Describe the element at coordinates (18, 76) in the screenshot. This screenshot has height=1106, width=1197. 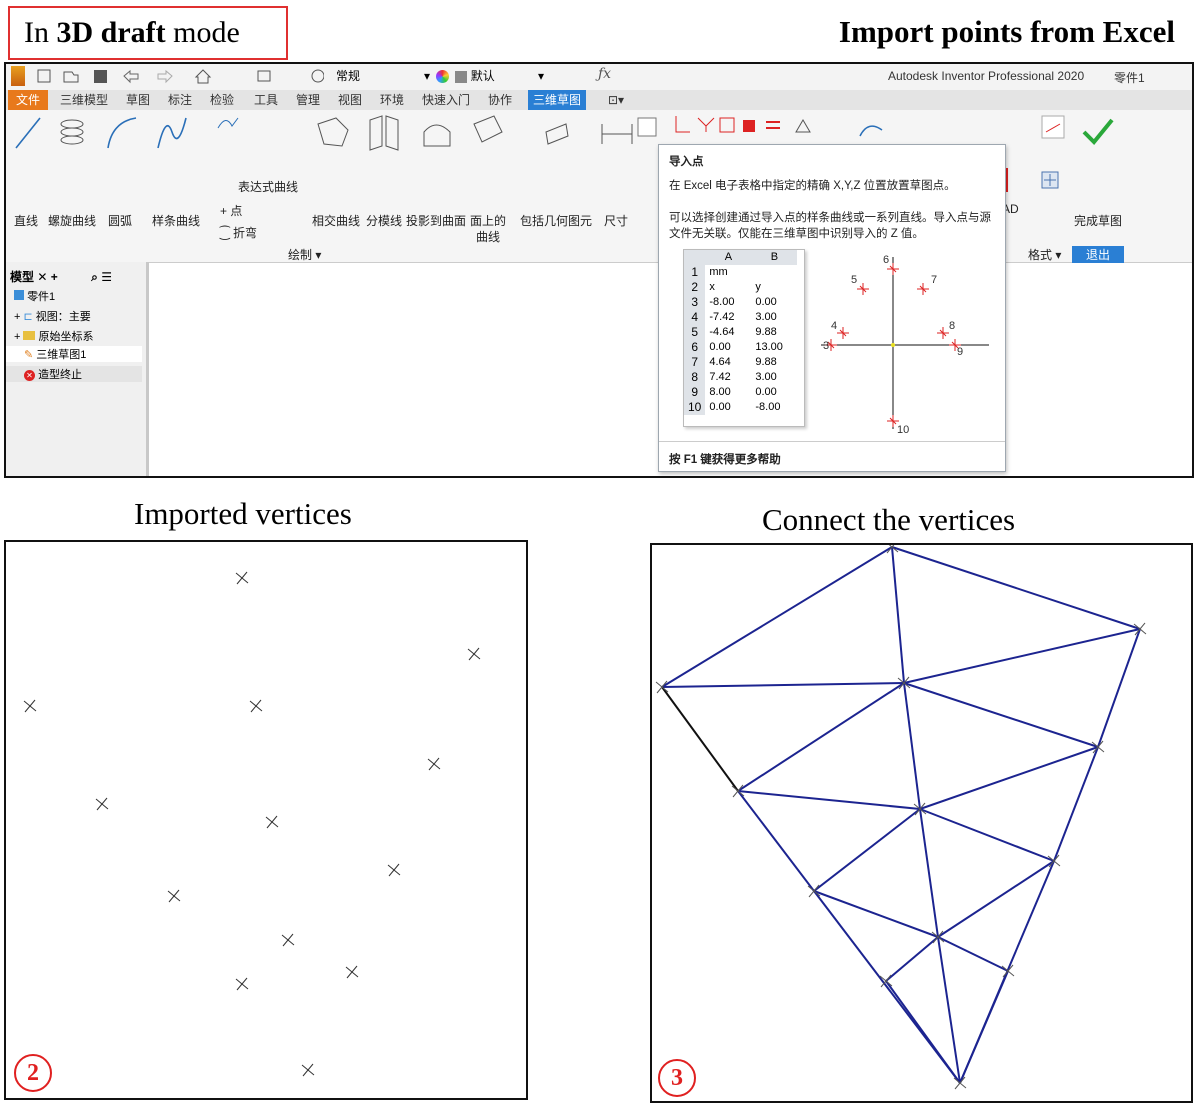
I see `inventor-logo-icon` at that location.